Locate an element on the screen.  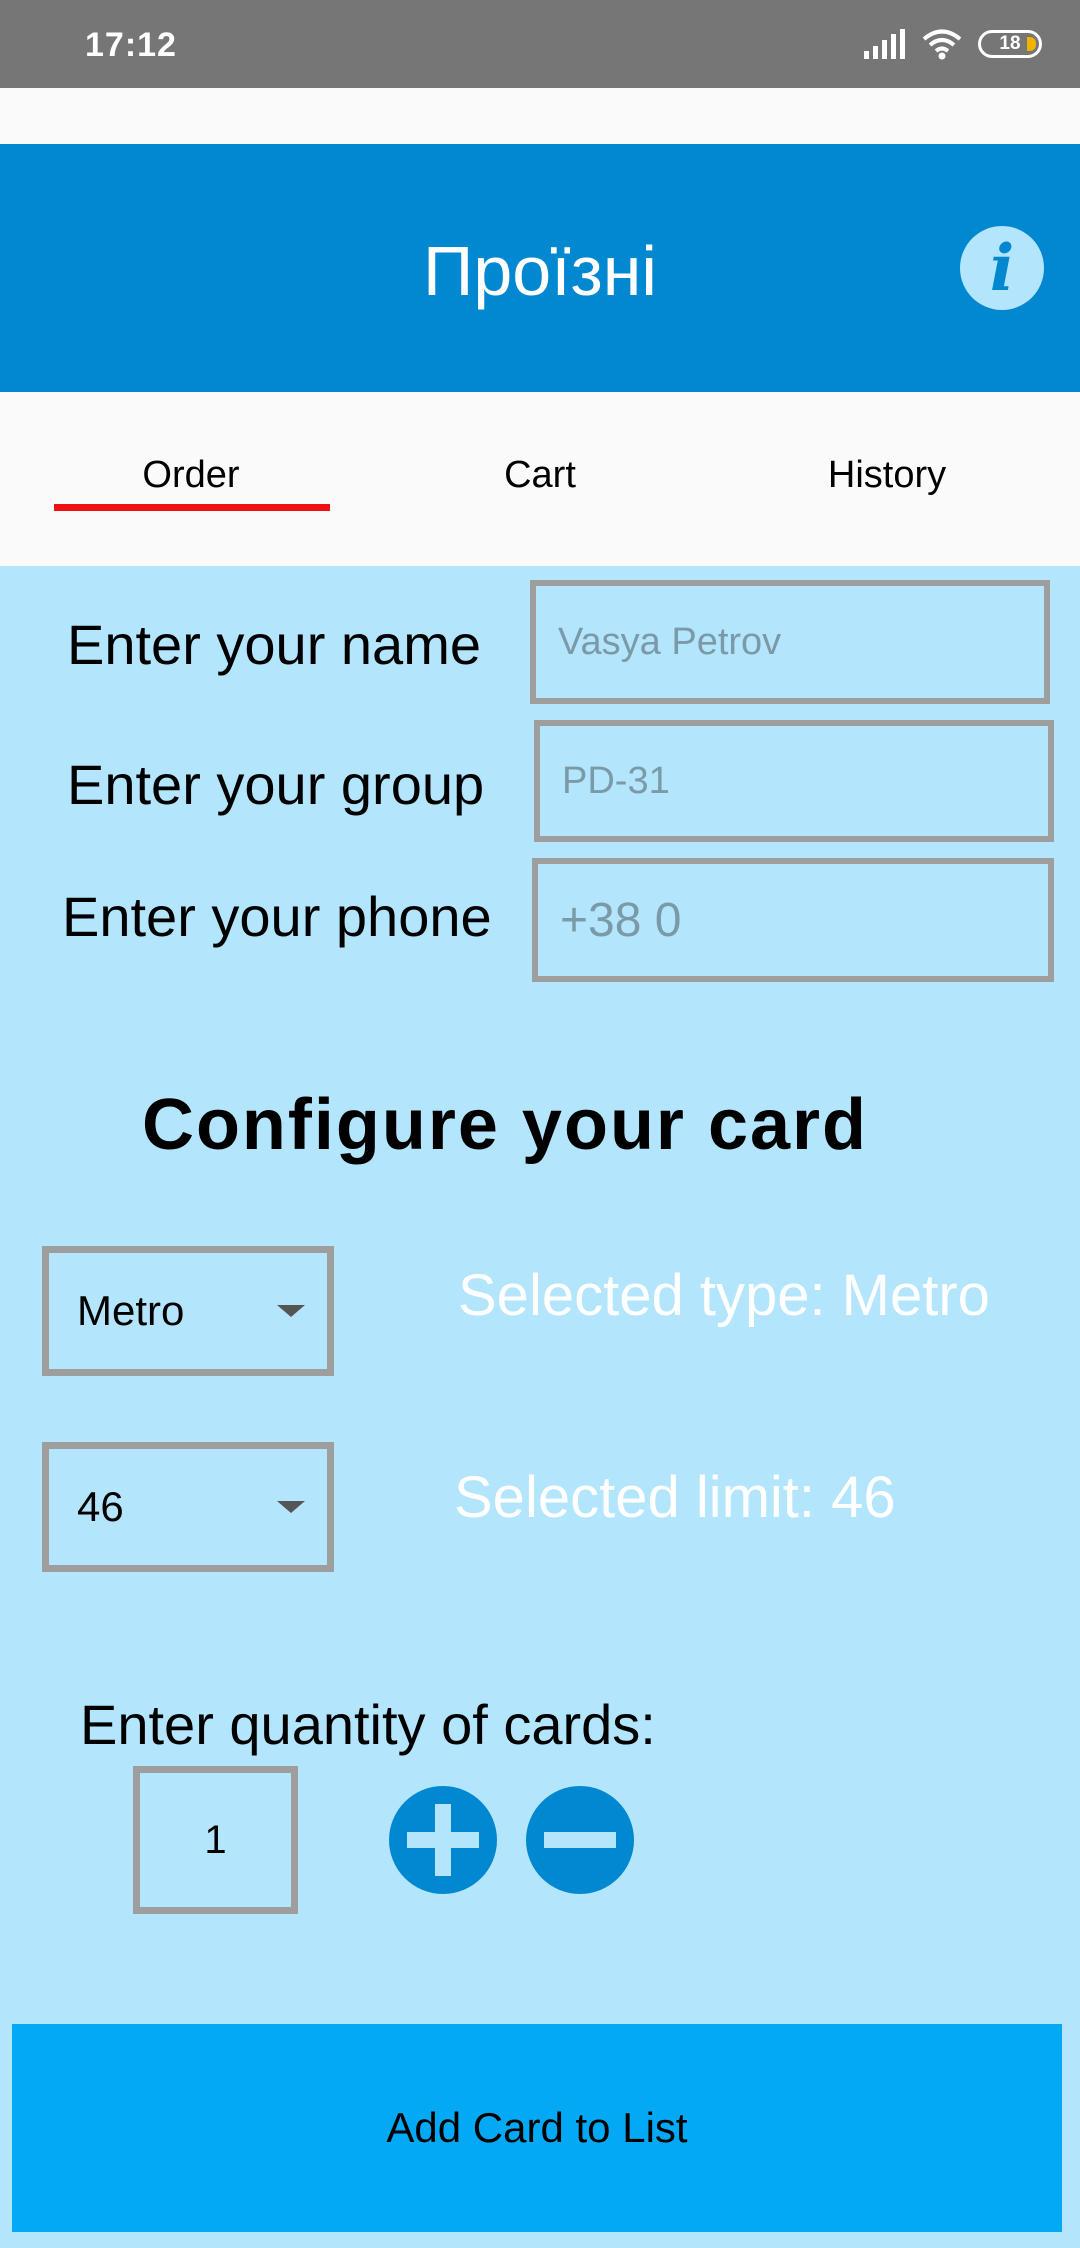
plus-button is located at coordinates (443, 1840).